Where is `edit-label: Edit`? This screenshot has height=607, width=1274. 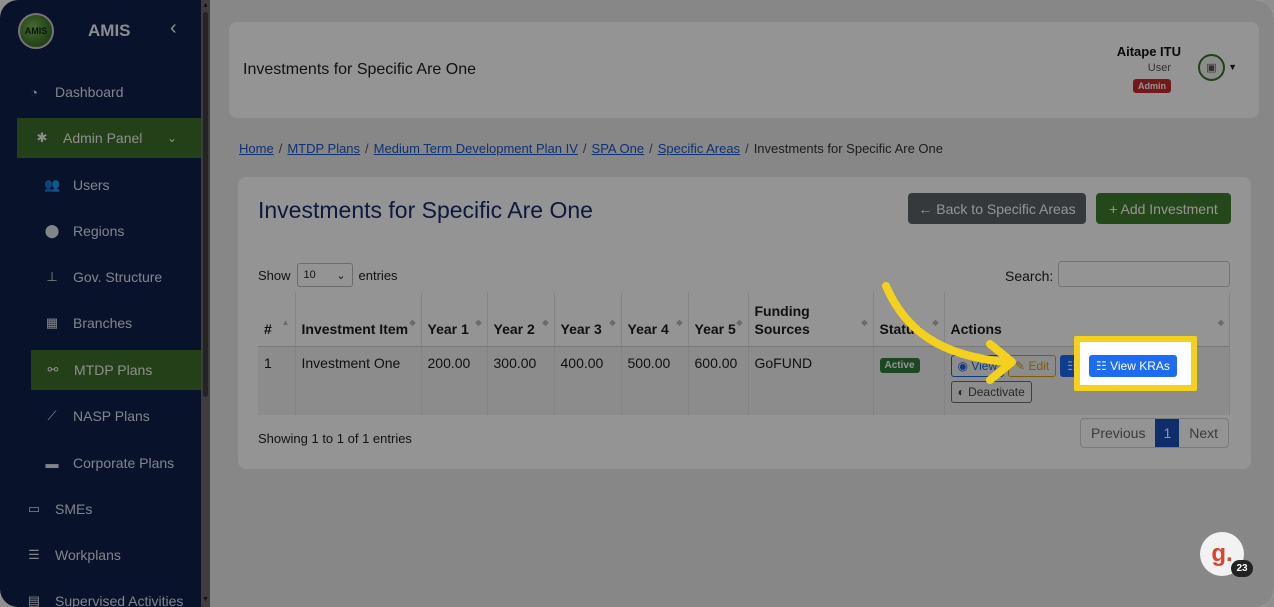
edit-label: Edit is located at coordinates (1039, 365).